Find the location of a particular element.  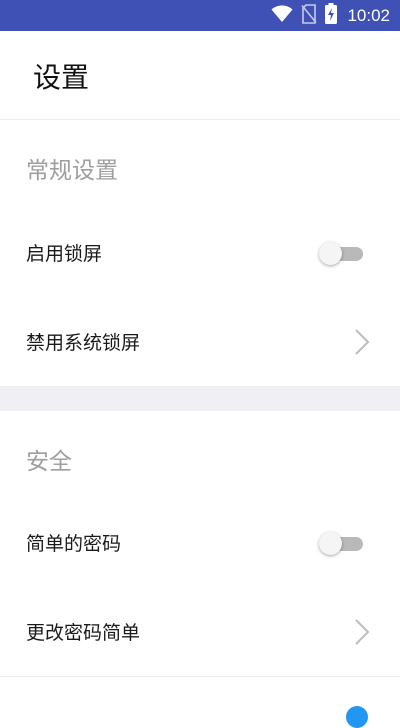

simple-password-switch is located at coordinates (342, 543).